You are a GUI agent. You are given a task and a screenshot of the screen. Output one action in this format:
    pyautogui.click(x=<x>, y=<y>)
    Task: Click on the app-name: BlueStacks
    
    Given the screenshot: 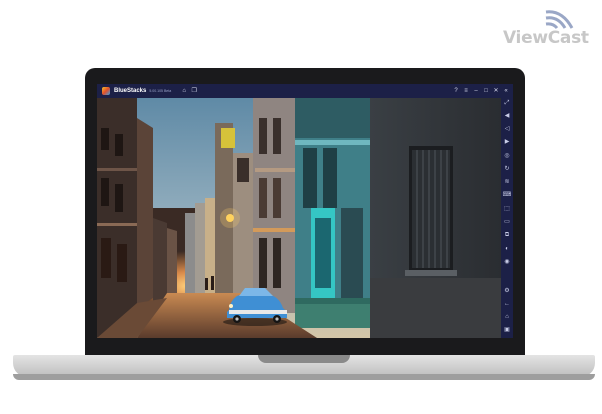 What is the action you would take?
    pyautogui.click(x=130, y=91)
    